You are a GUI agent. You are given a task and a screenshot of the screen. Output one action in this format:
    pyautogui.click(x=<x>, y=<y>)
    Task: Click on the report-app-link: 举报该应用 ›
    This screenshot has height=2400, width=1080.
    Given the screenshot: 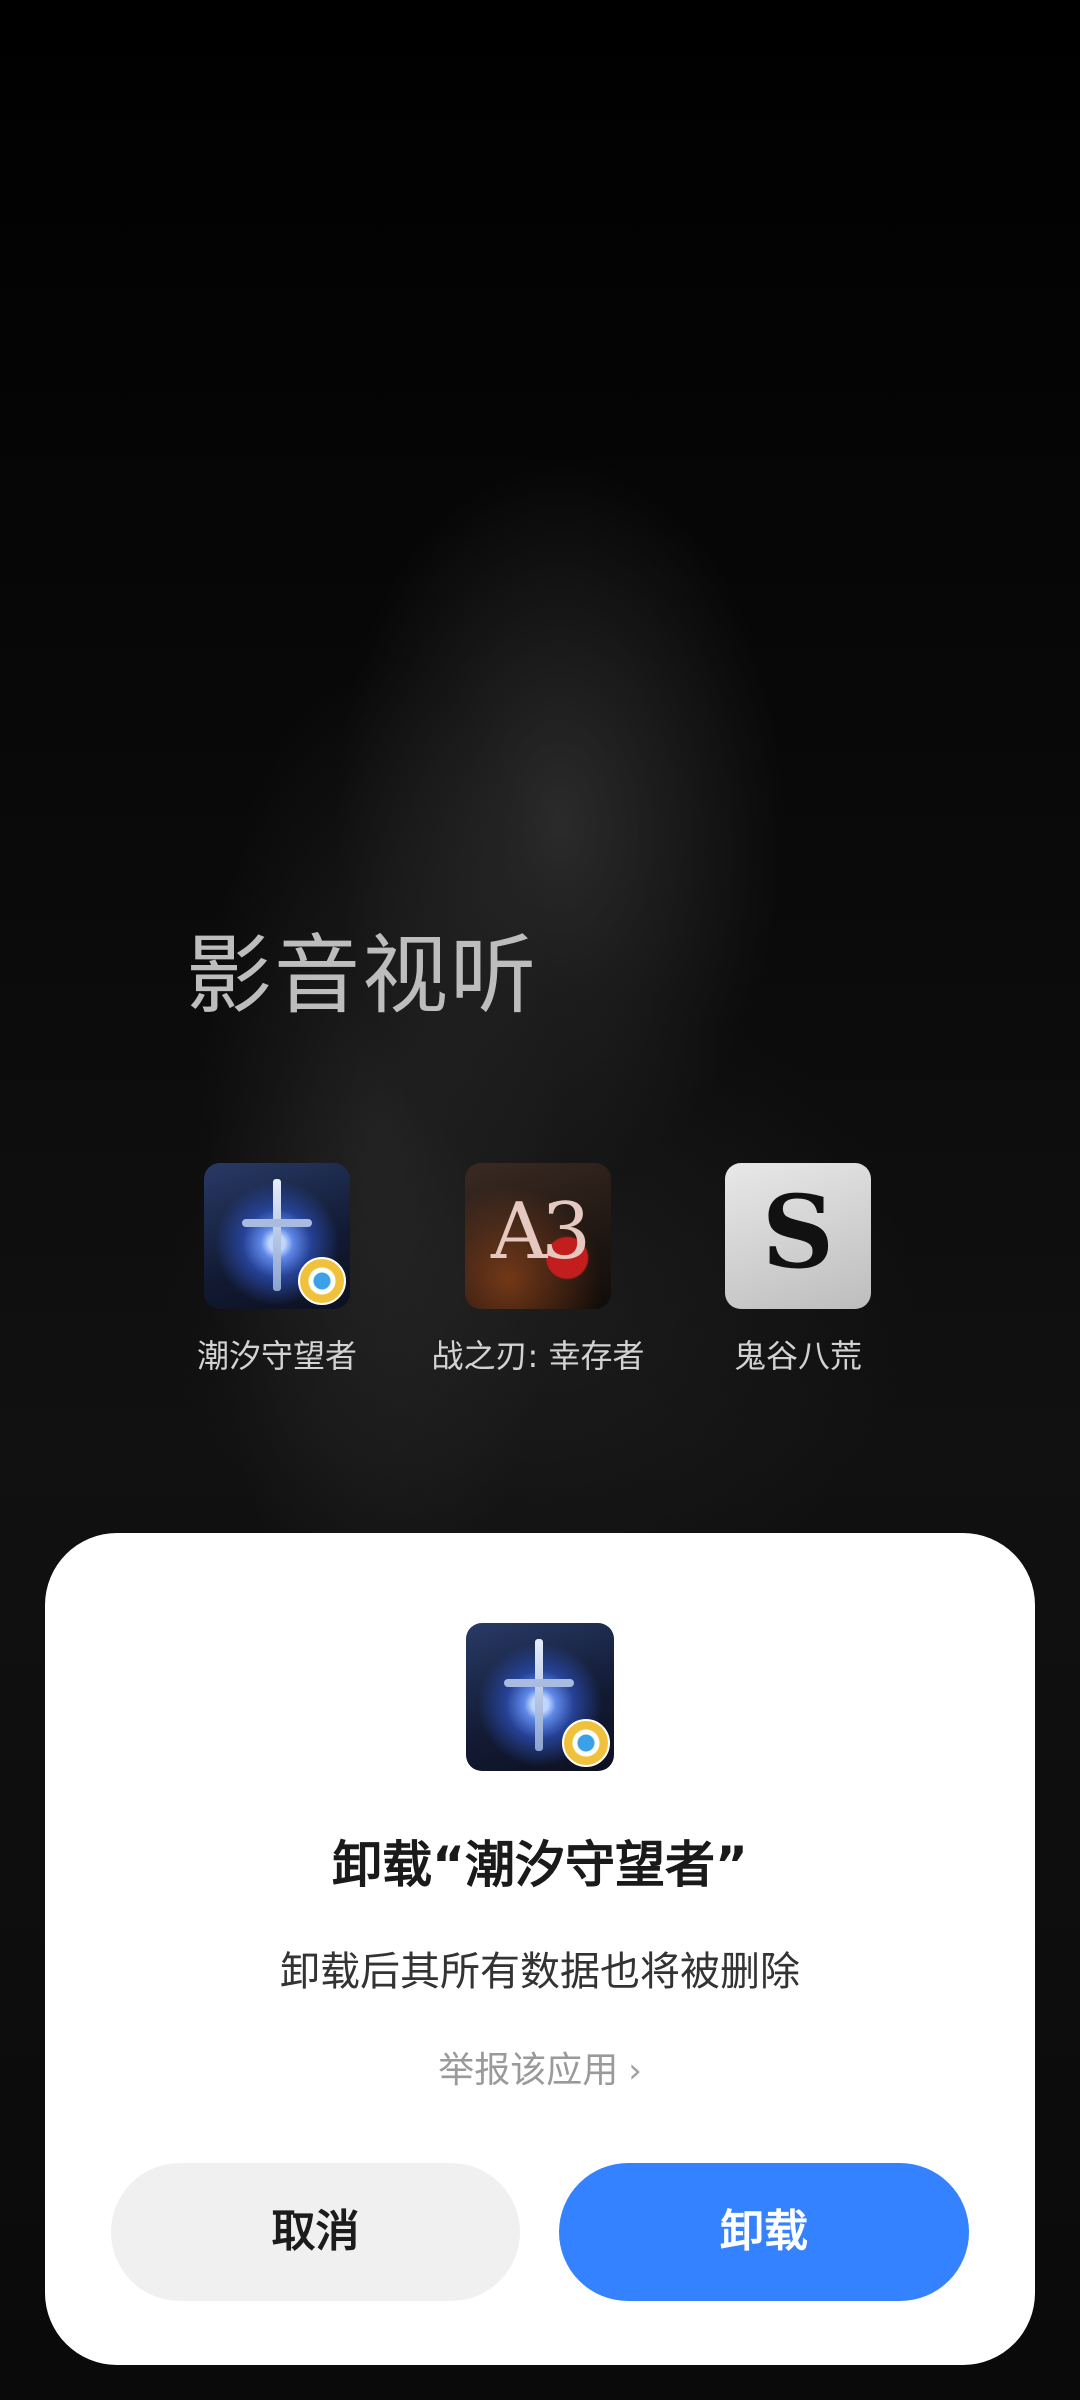 What is the action you would take?
    pyautogui.click(x=540, y=2067)
    